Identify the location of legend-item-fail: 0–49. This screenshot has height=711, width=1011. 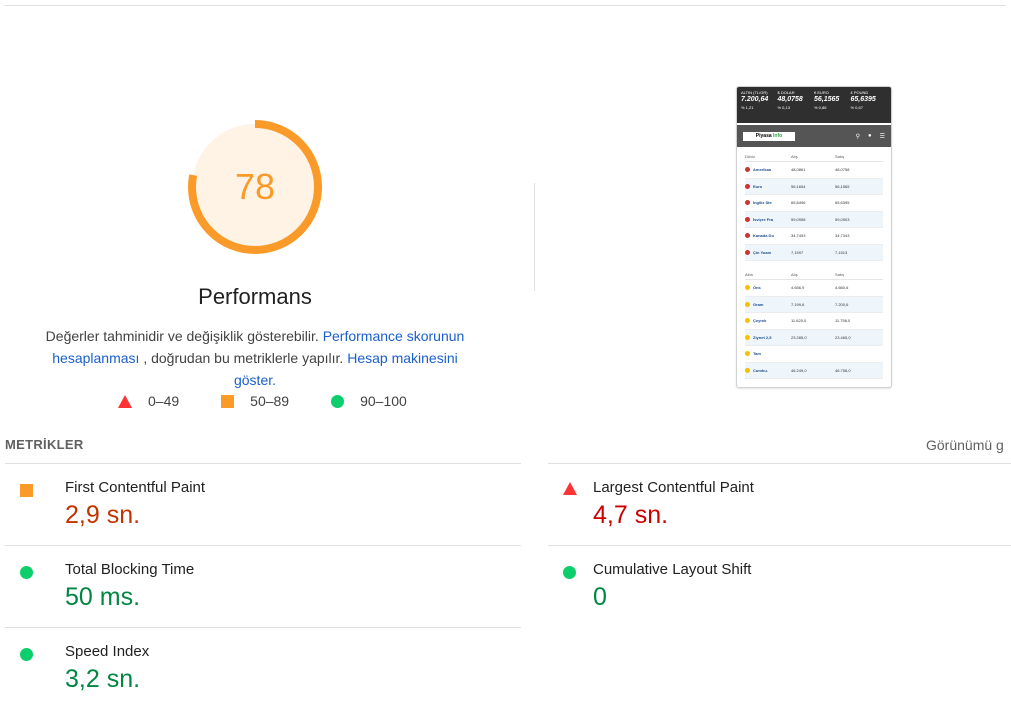
(148, 401).